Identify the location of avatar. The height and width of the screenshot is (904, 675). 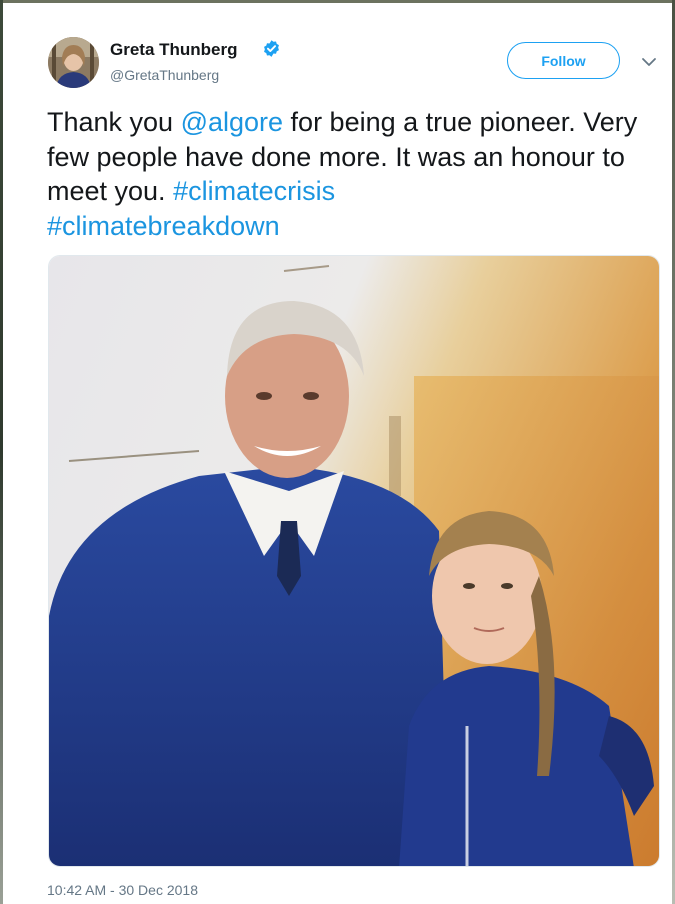
(73, 62).